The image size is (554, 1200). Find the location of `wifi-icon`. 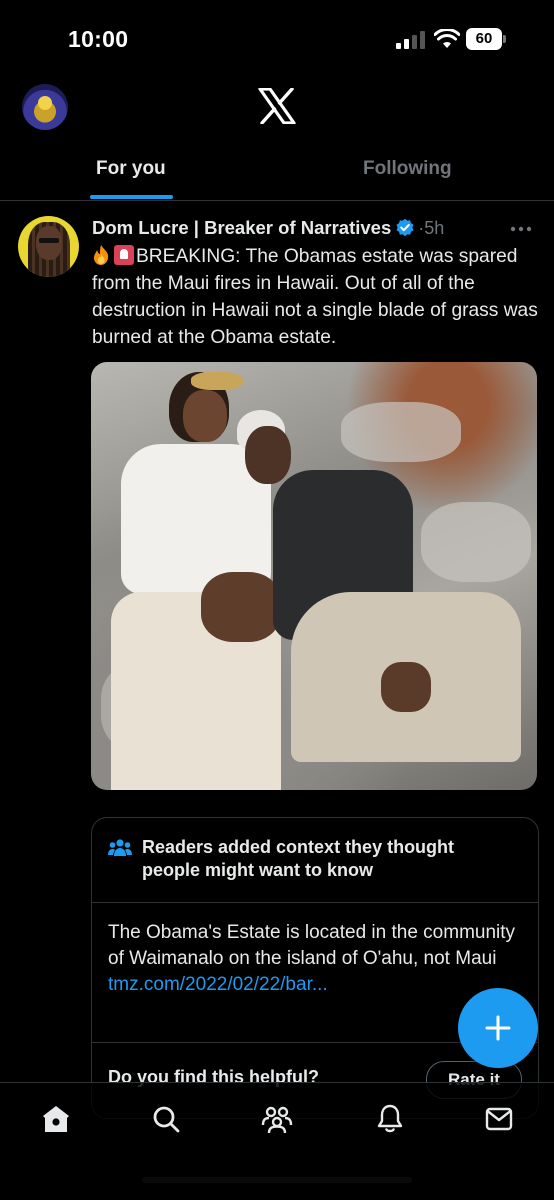

wifi-icon is located at coordinates (447, 38).